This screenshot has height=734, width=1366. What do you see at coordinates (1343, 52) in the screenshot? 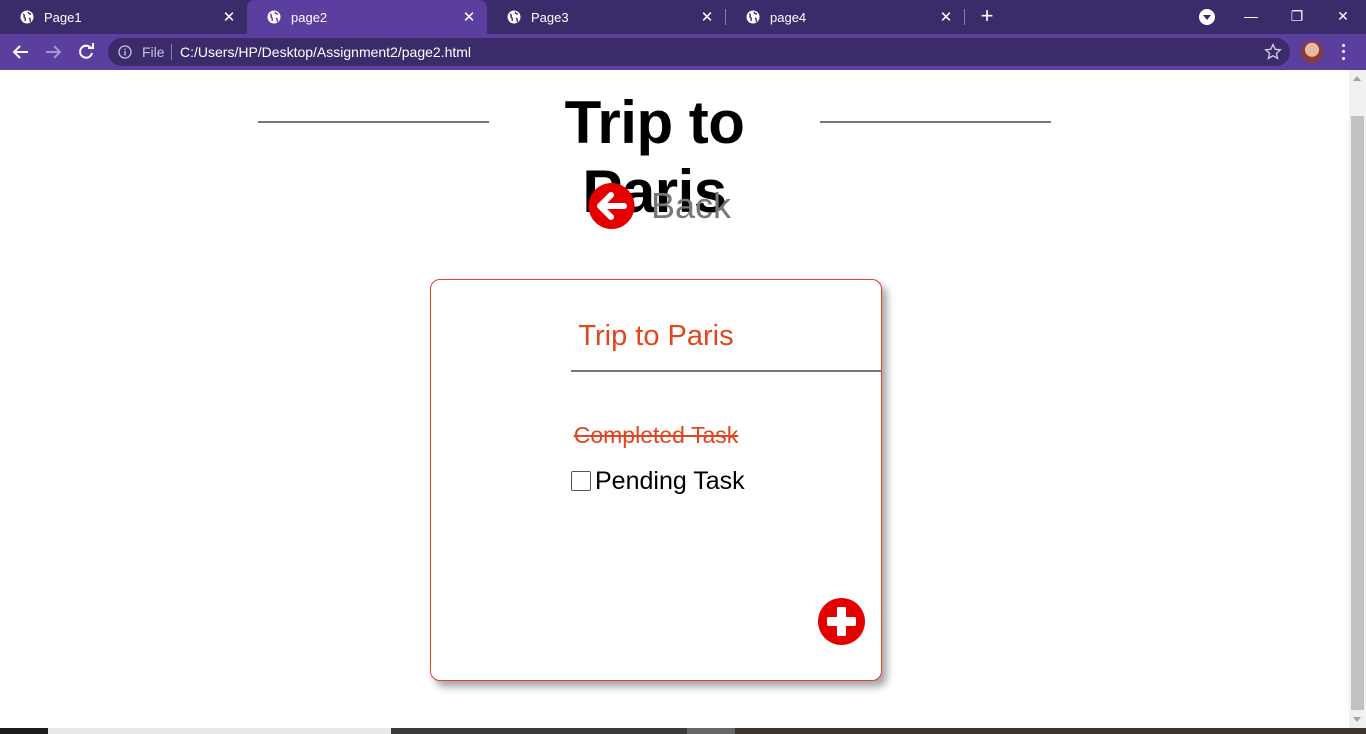
I see `menu-icon` at bounding box center [1343, 52].